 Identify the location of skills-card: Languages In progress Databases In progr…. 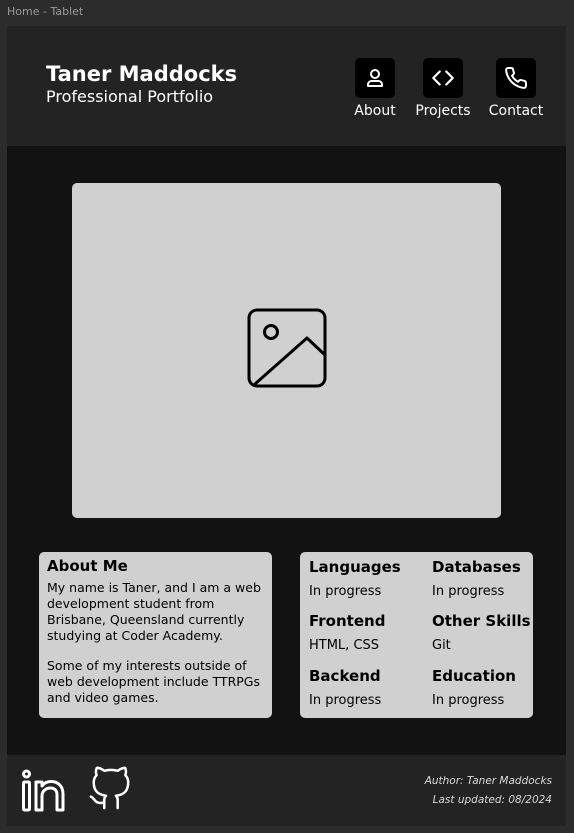
(416, 635).